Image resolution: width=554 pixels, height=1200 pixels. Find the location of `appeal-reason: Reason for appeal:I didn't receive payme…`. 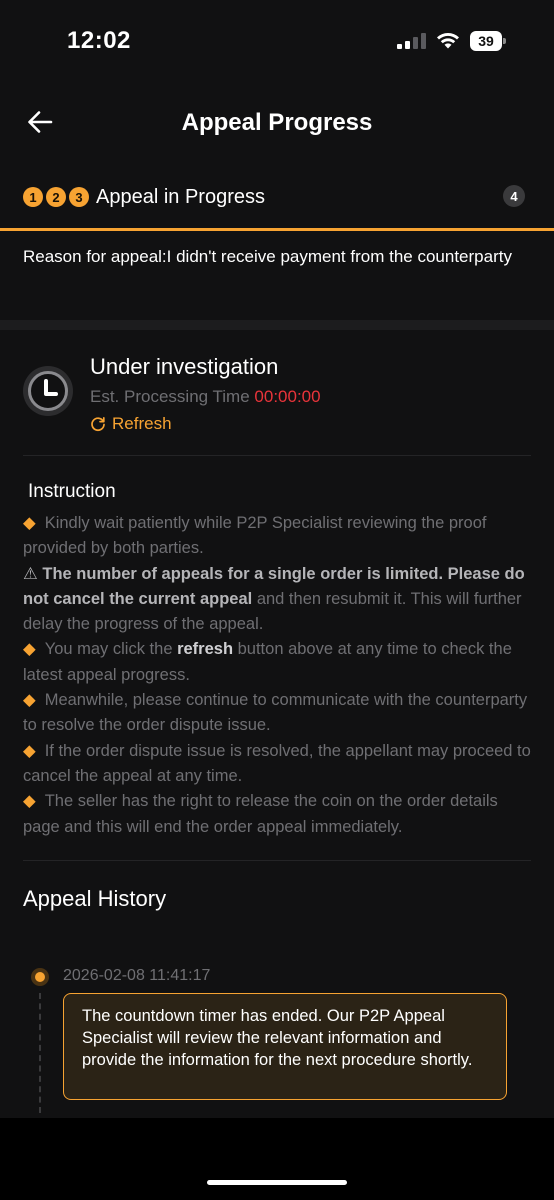

appeal-reason: Reason for appeal:I didn't receive payme… is located at coordinates (267, 256).